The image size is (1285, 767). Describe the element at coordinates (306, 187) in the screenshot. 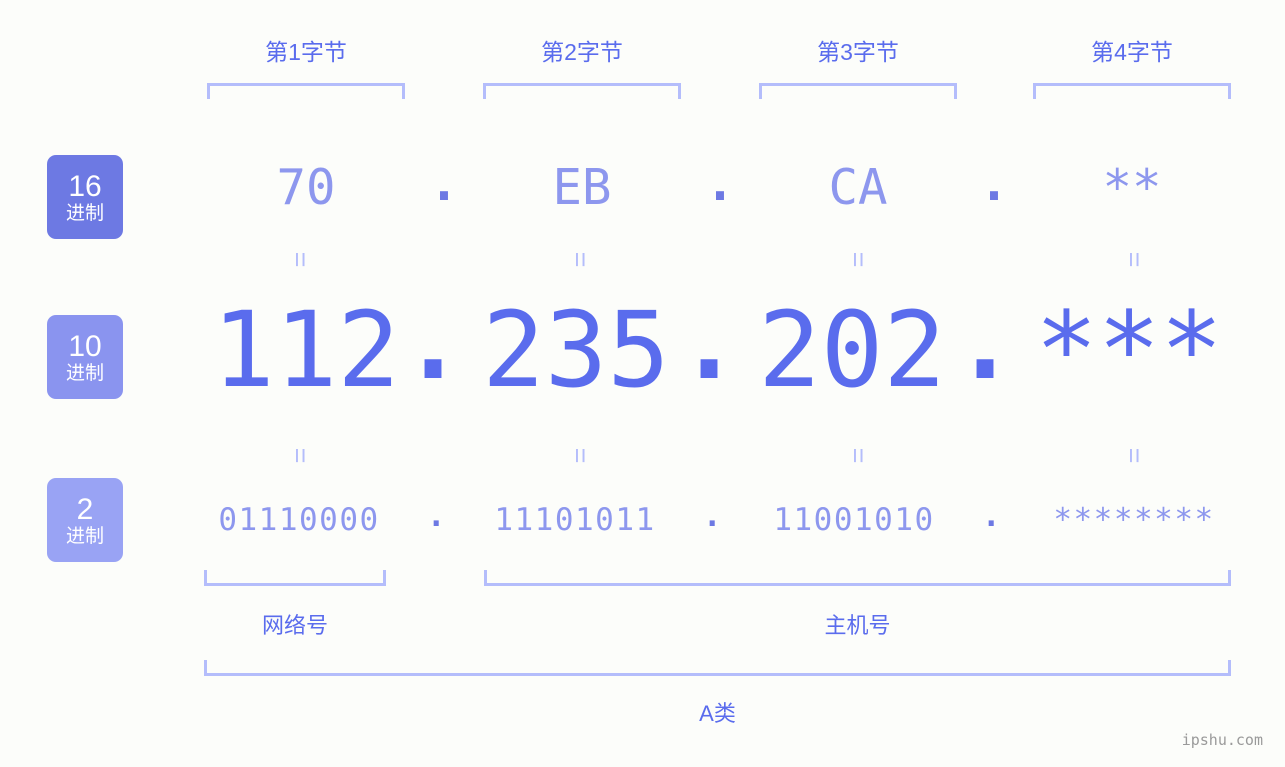

I see `hex-byte-1: 70` at that location.